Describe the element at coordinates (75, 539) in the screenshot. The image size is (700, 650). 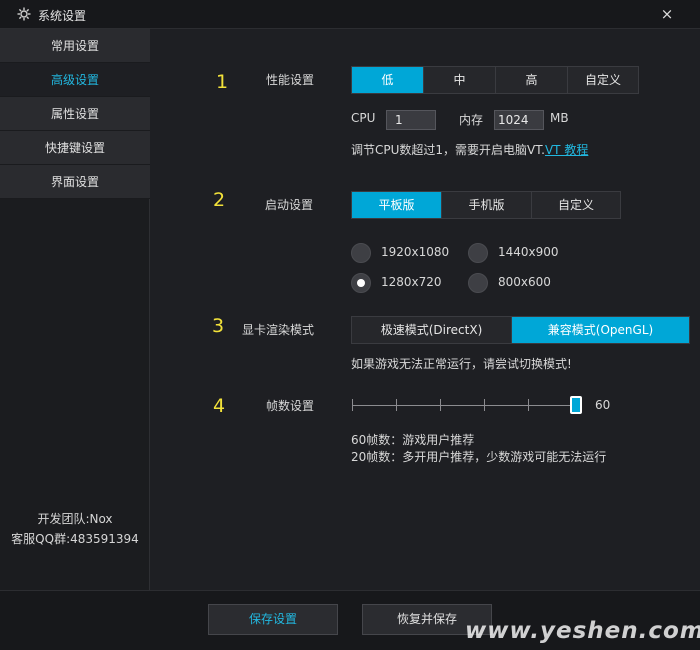
I see `support-qq-text: 客服QQ群:483591394` at that location.